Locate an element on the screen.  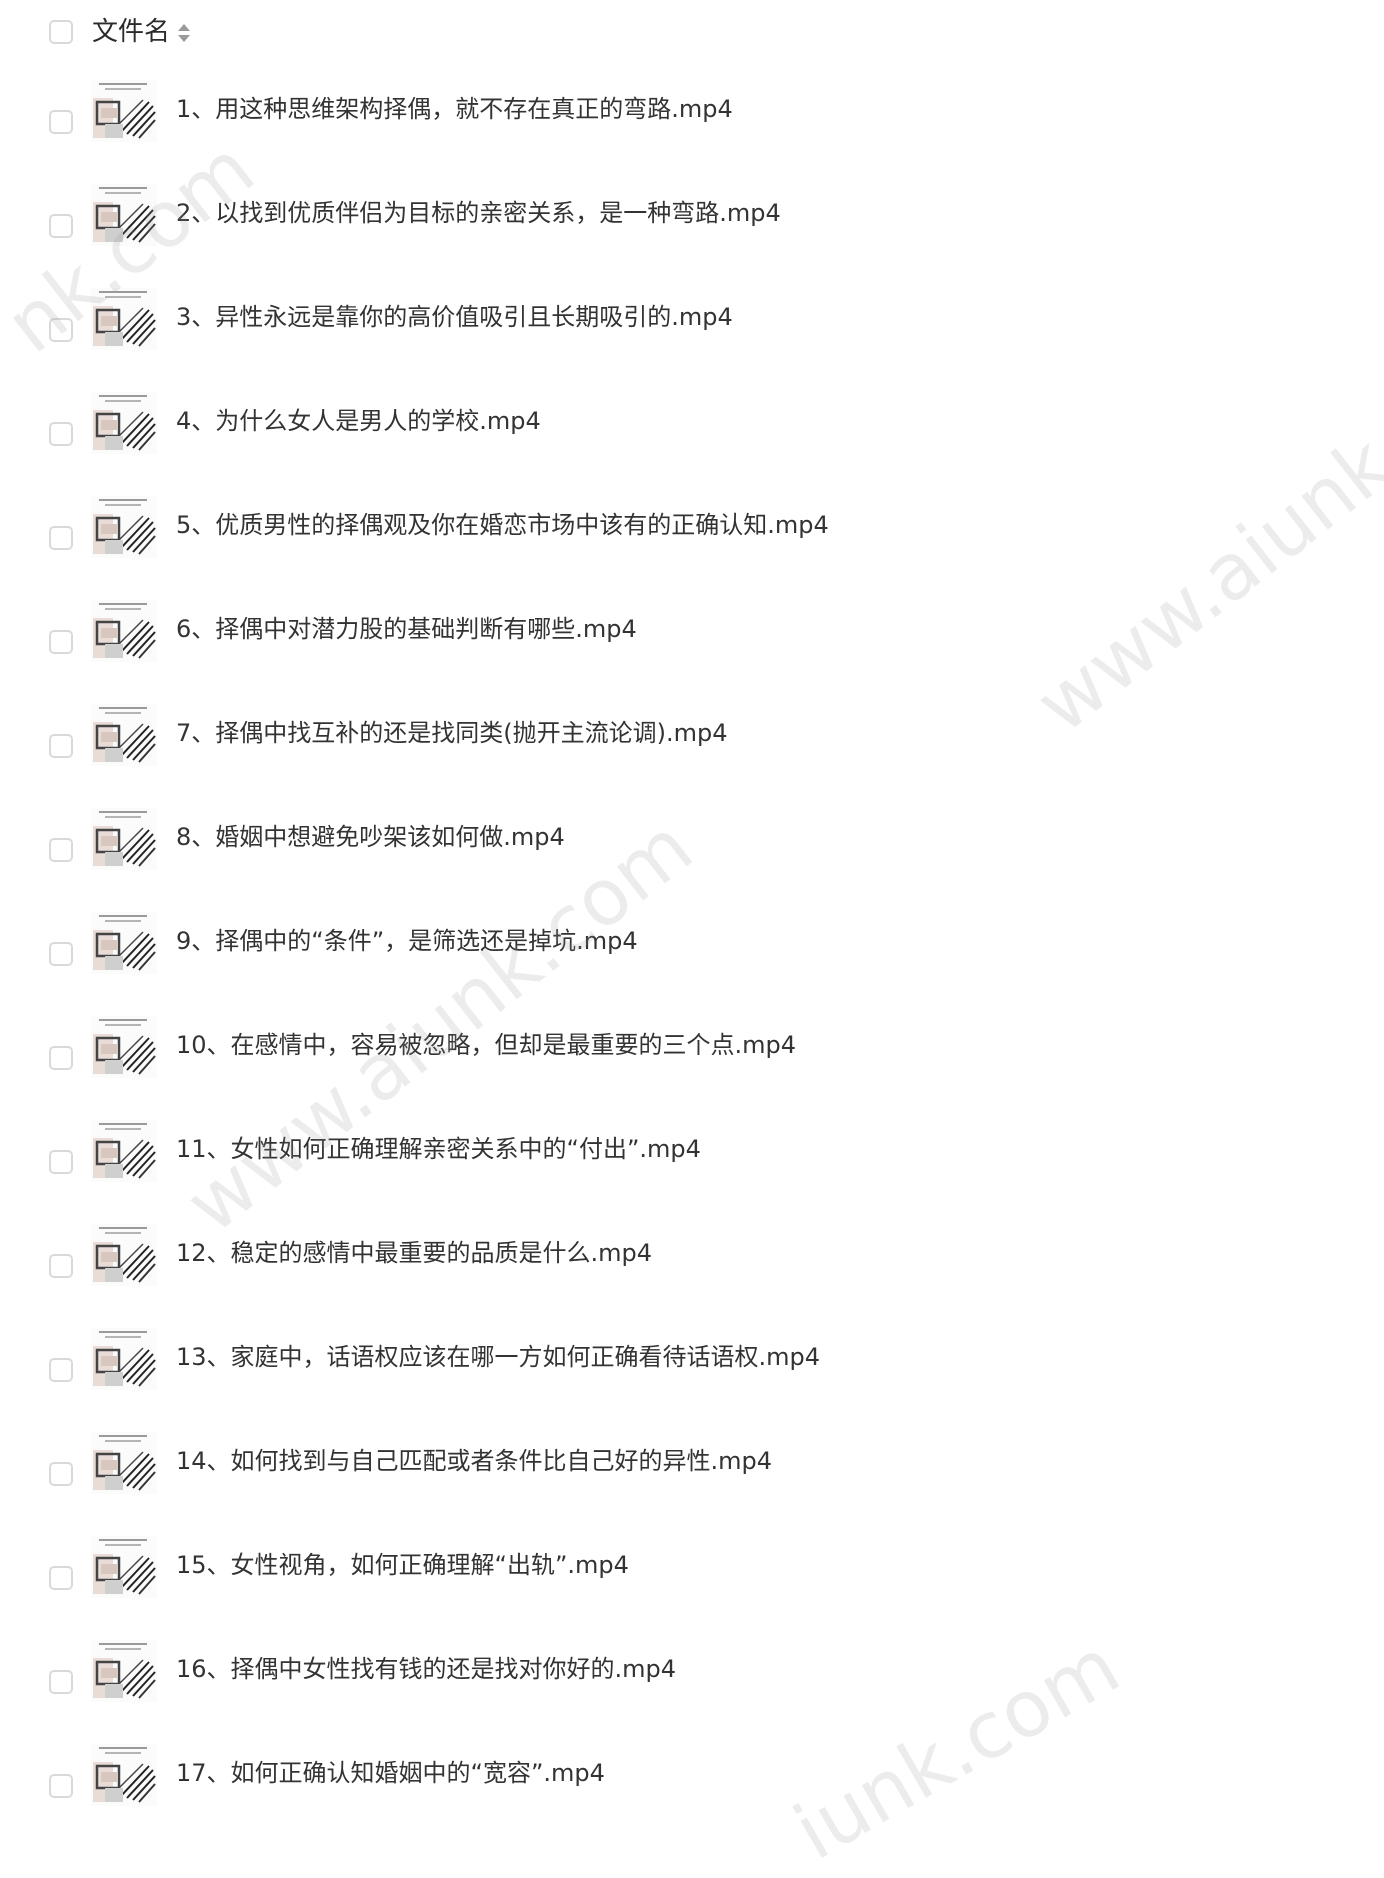
file-name: 15、女性视角，如何正确理解“出轨”.mp4 is located at coordinates (402, 1565).